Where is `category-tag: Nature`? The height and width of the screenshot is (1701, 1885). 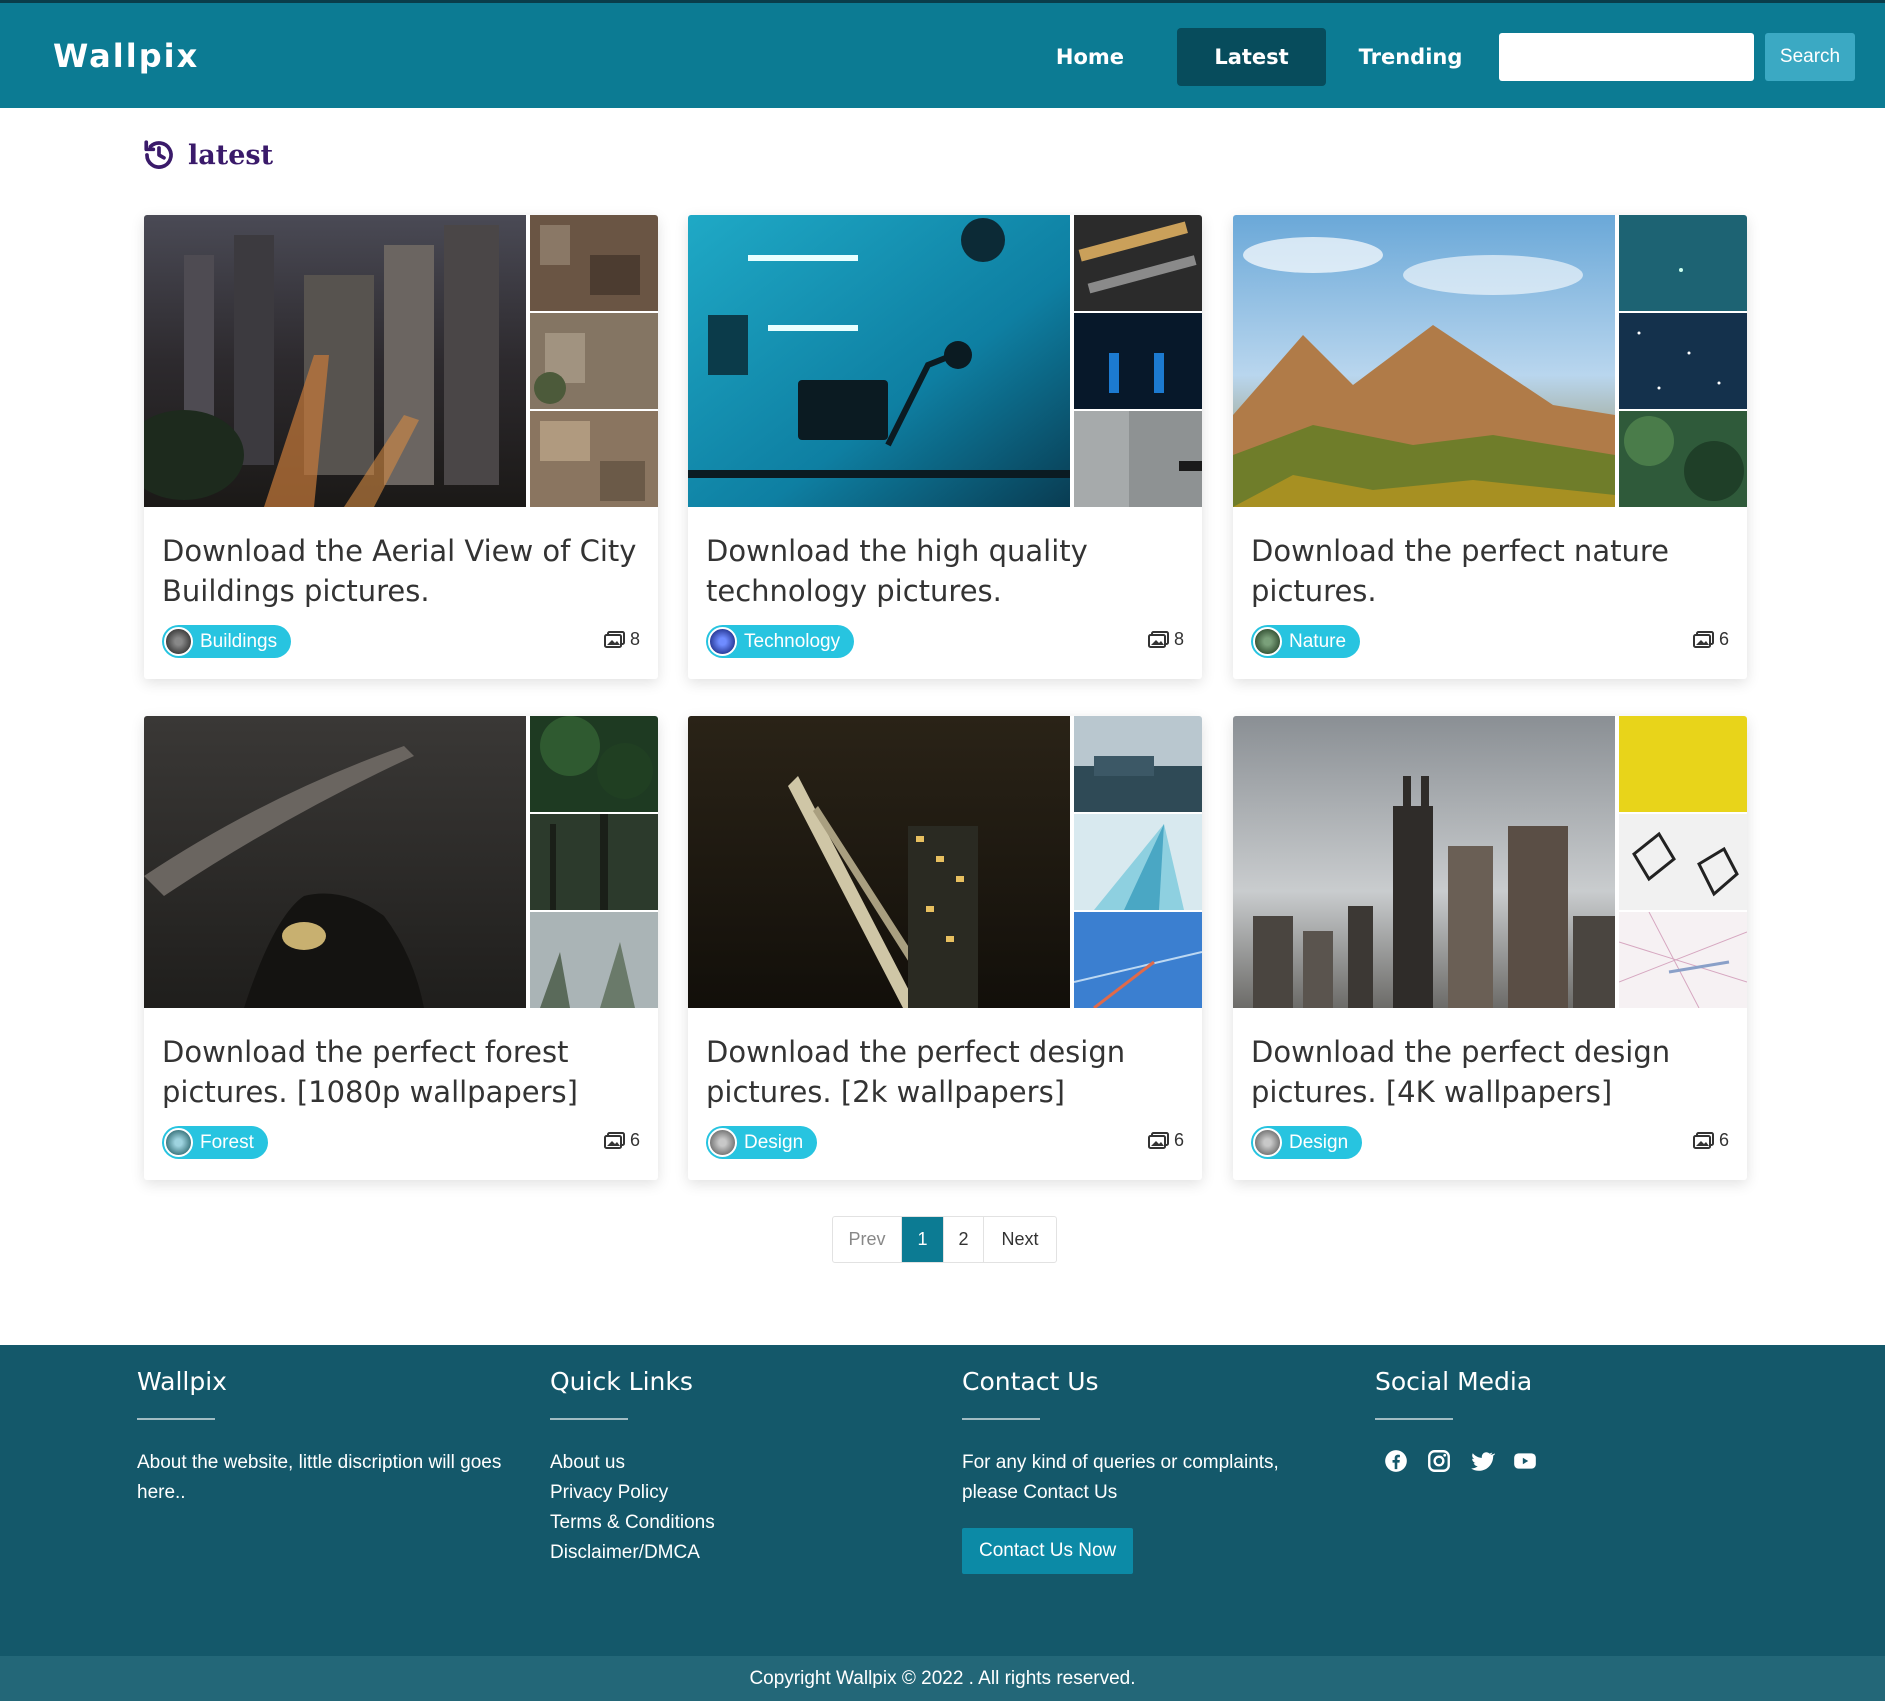
category-tag: Nature is located at coordinates (1306, 641).